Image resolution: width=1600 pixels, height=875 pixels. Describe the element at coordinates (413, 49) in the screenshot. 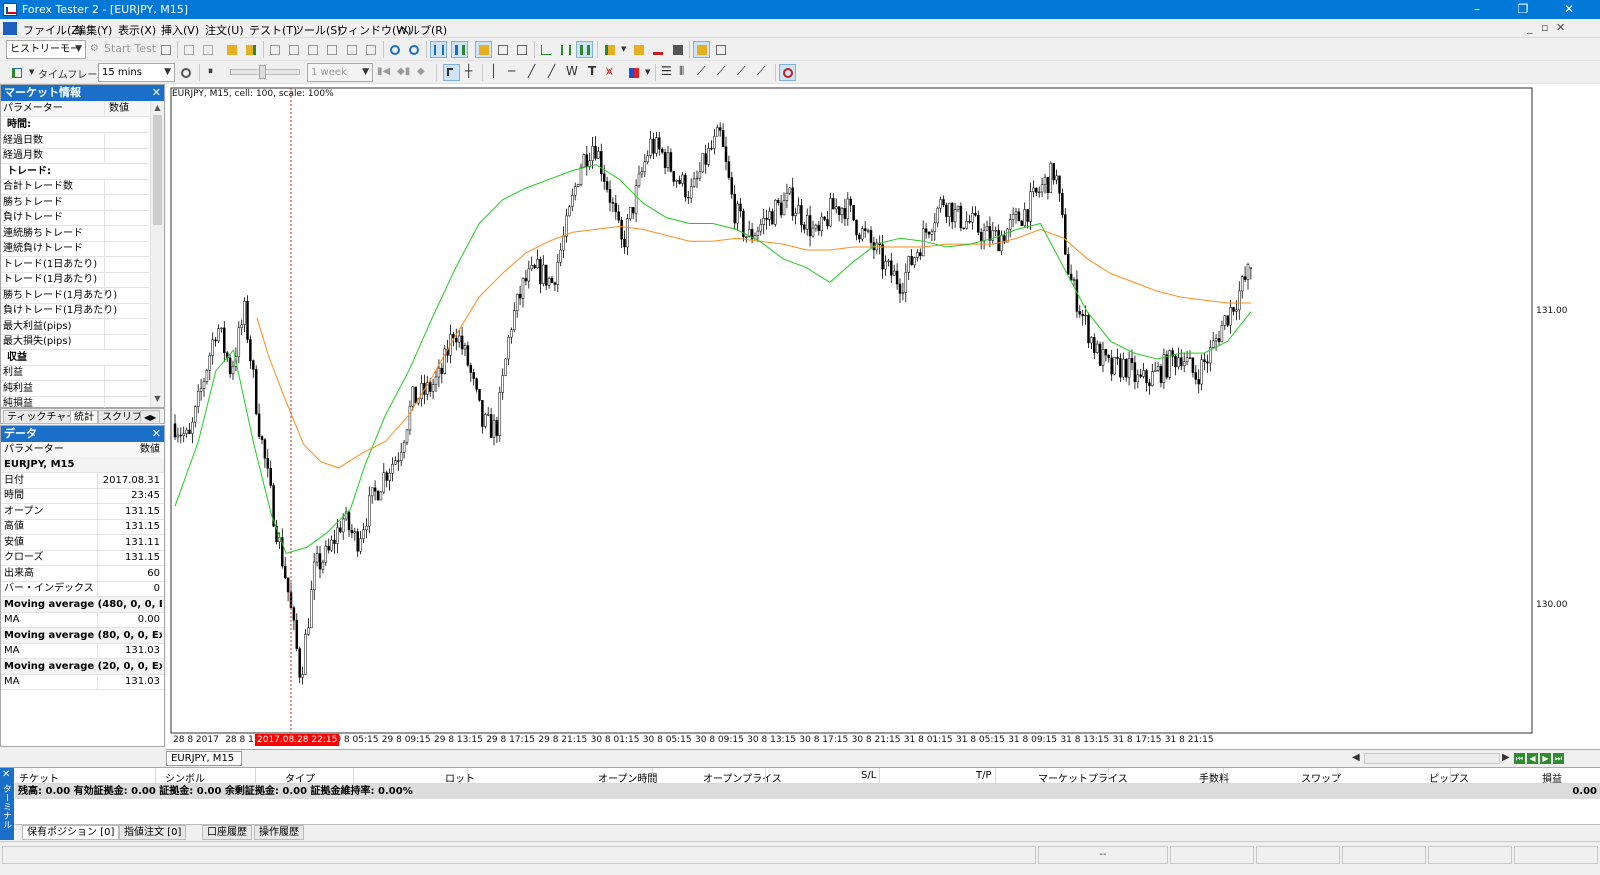

I see `zoom-out-icon` at that location.